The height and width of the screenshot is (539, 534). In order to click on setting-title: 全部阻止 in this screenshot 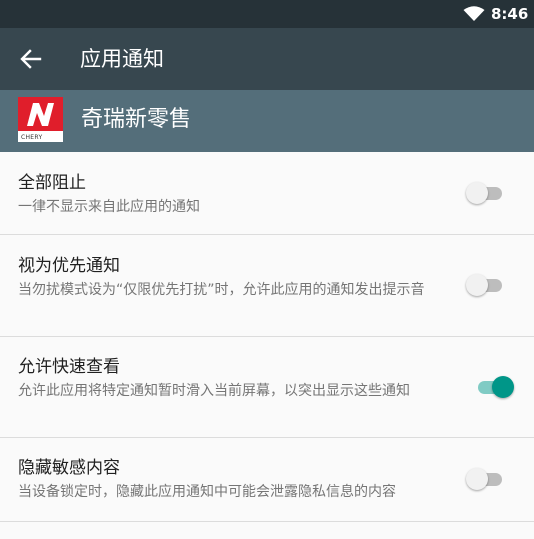, I will do `click(52, 183)`.